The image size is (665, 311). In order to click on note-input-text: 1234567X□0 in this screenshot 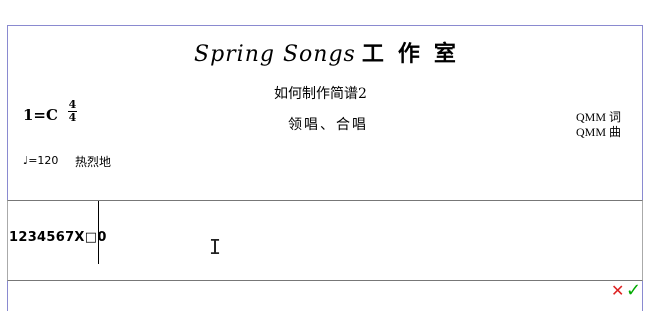, I will do `click(58, 237)`.